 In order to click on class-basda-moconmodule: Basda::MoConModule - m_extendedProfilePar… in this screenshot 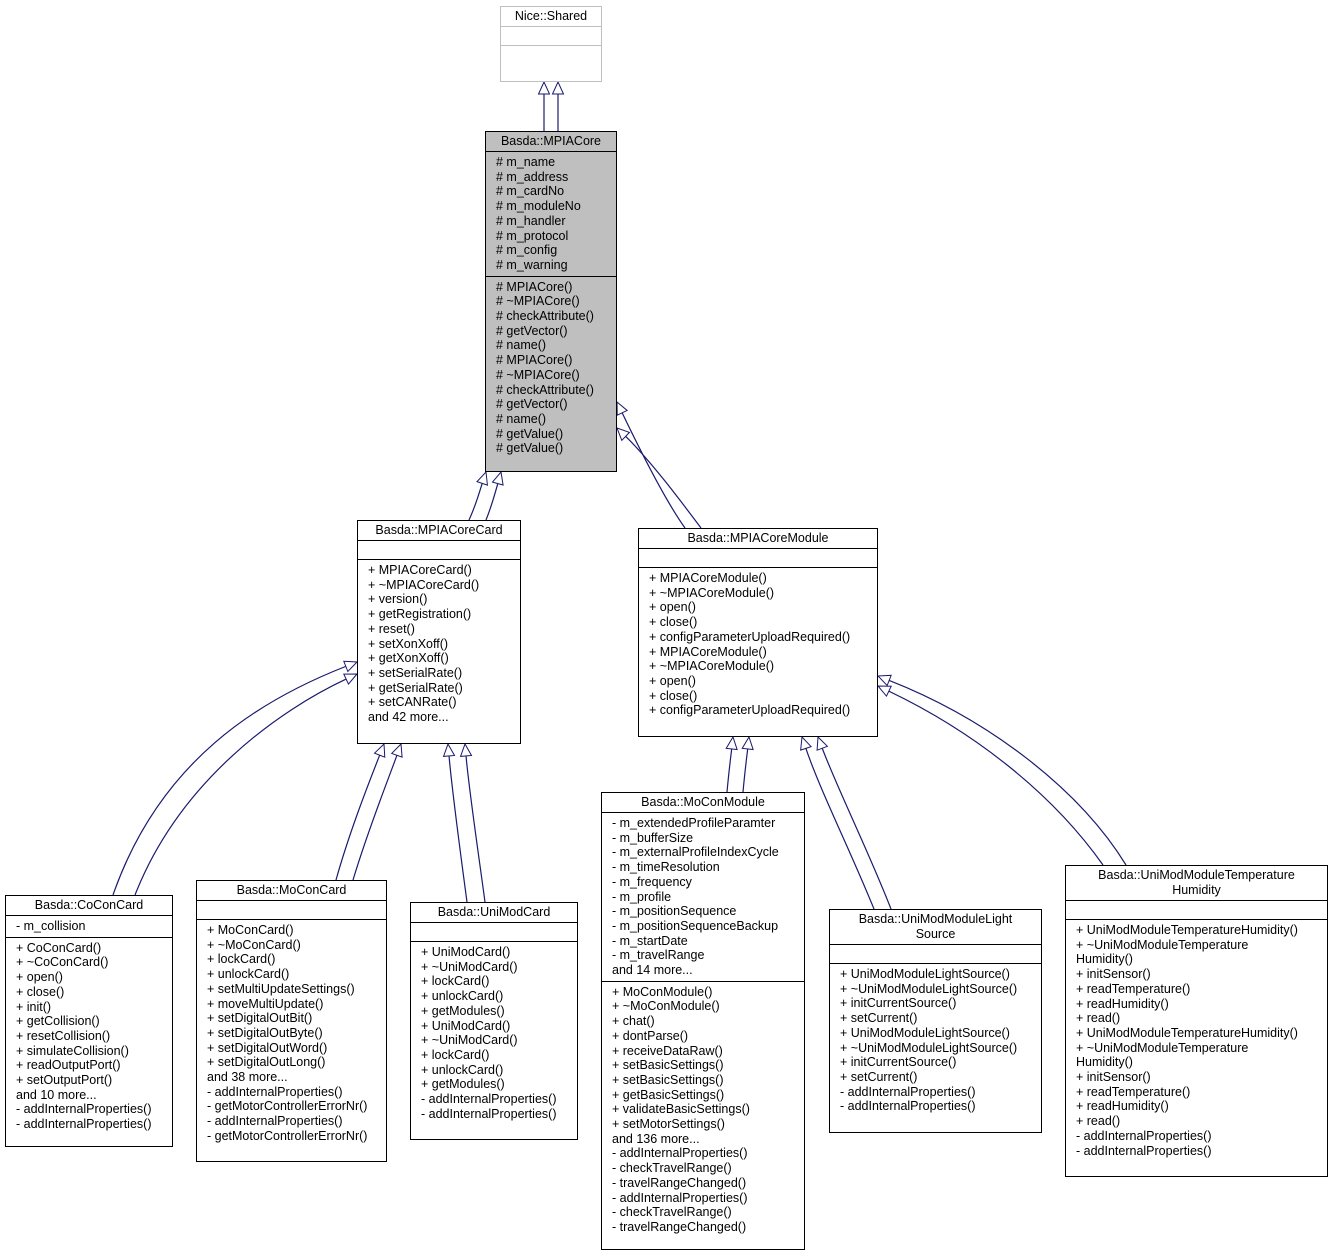, I will do `click(703, 1021)`.